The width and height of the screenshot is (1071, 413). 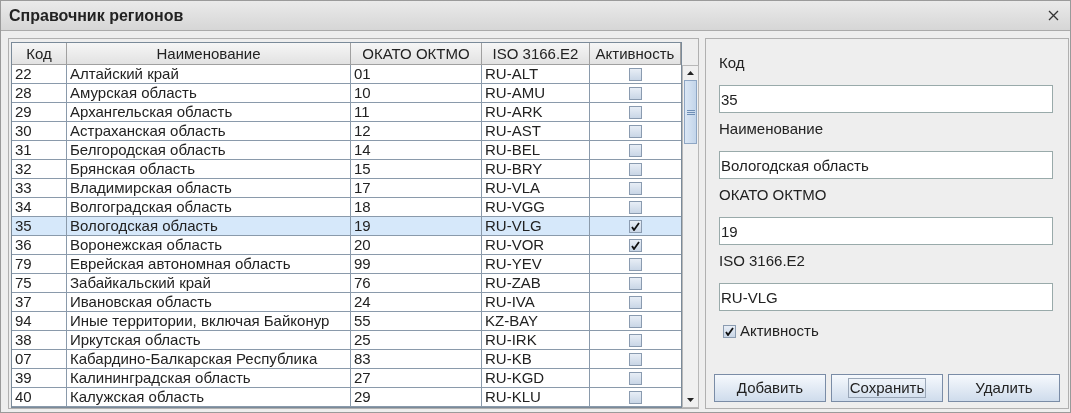 What do you see at coordinates (209, 397) in the screenshot?
I see `table-cell: Калужская область` at bounding box center [209, 397].